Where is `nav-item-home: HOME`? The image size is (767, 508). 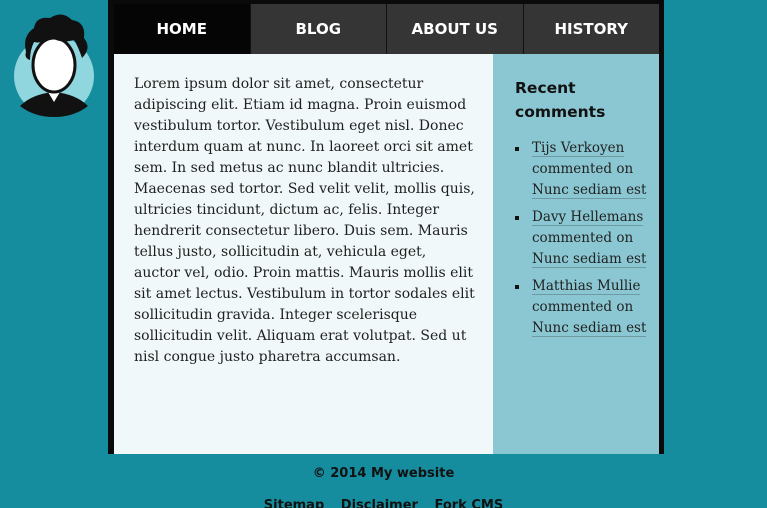 nav-item-home: HOME is located at coordinates (182, 29).